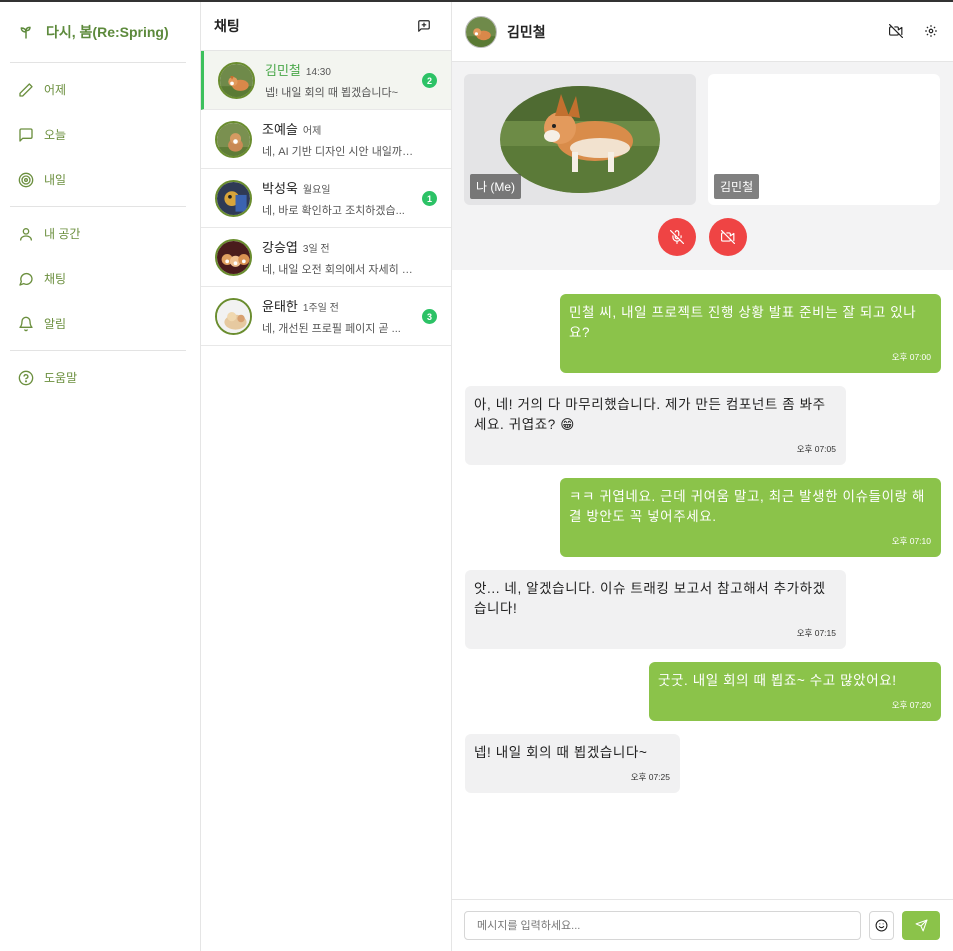 This screenshot has height=951, width=953. Describe the element at coordinates (55, 180) in the screenshot. I see `sidebar-item-label: 내일` at that location.